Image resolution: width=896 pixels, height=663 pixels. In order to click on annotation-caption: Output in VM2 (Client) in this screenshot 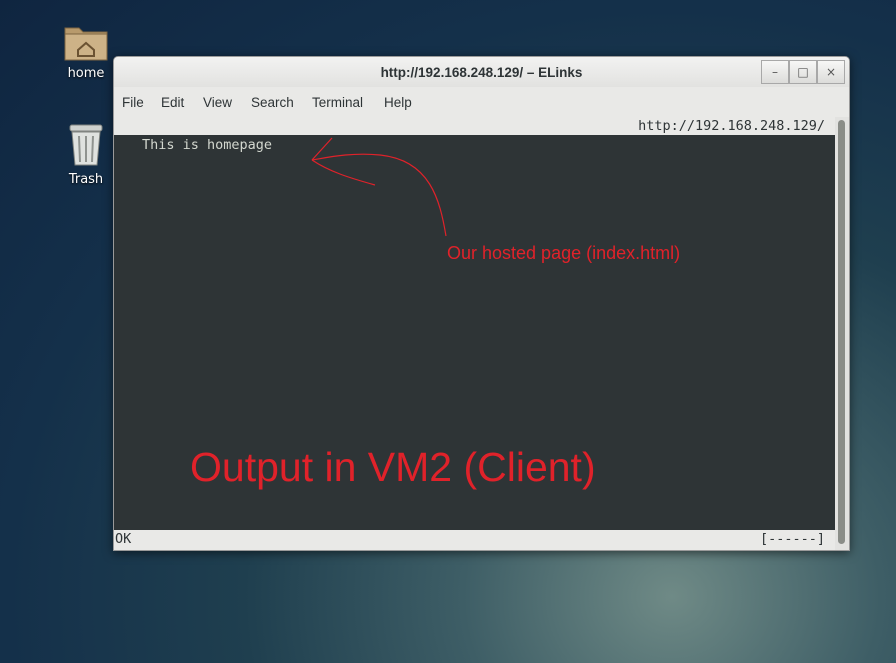, I will do `click(393, 467)`.